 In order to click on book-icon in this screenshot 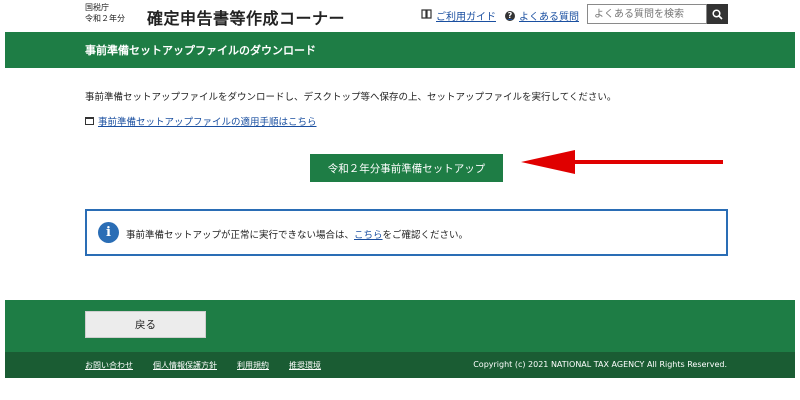, I will do `click(426, 15)`.